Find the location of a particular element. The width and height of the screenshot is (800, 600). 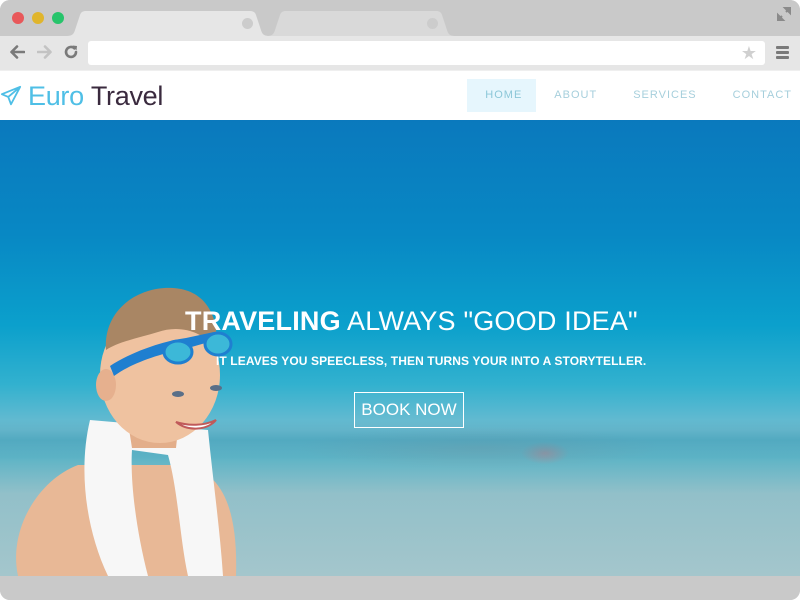

reload-button is located at coordinates (71, 52).